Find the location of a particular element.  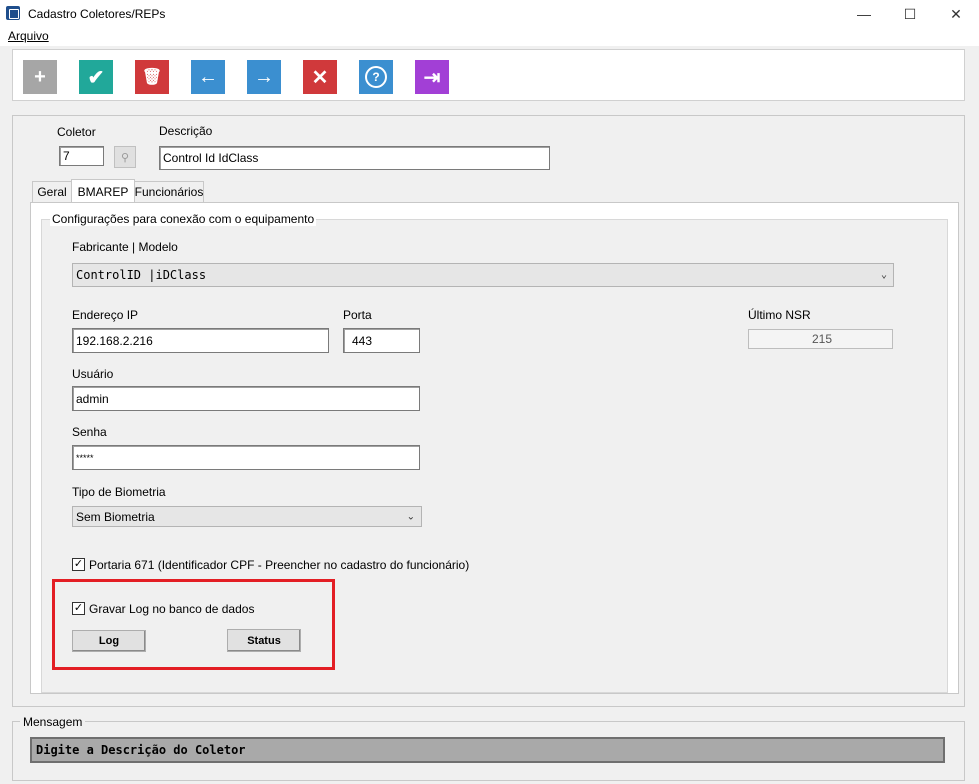

question-icon: ? is located at coordinates (376, 77).